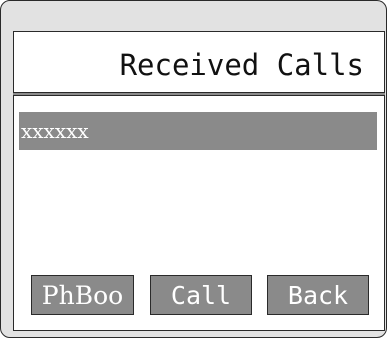 Image resolution: width=387 pixels, height=338 pixels. I want to click on phonebook-softkey: PhBoo, so click(82, 295).